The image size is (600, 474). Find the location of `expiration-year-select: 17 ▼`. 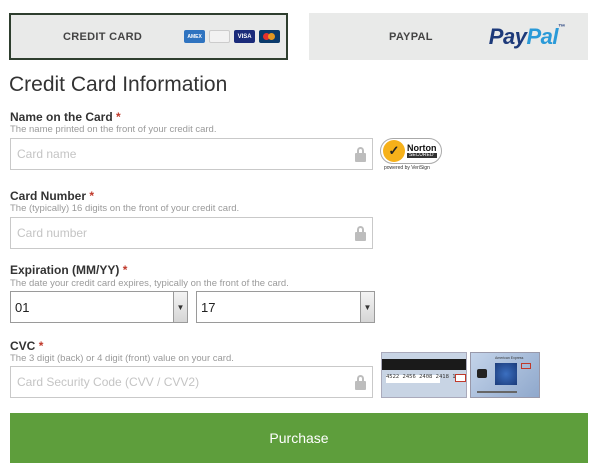

expiration-year-select: 17 ▼ is located at coordinates (285, 307).